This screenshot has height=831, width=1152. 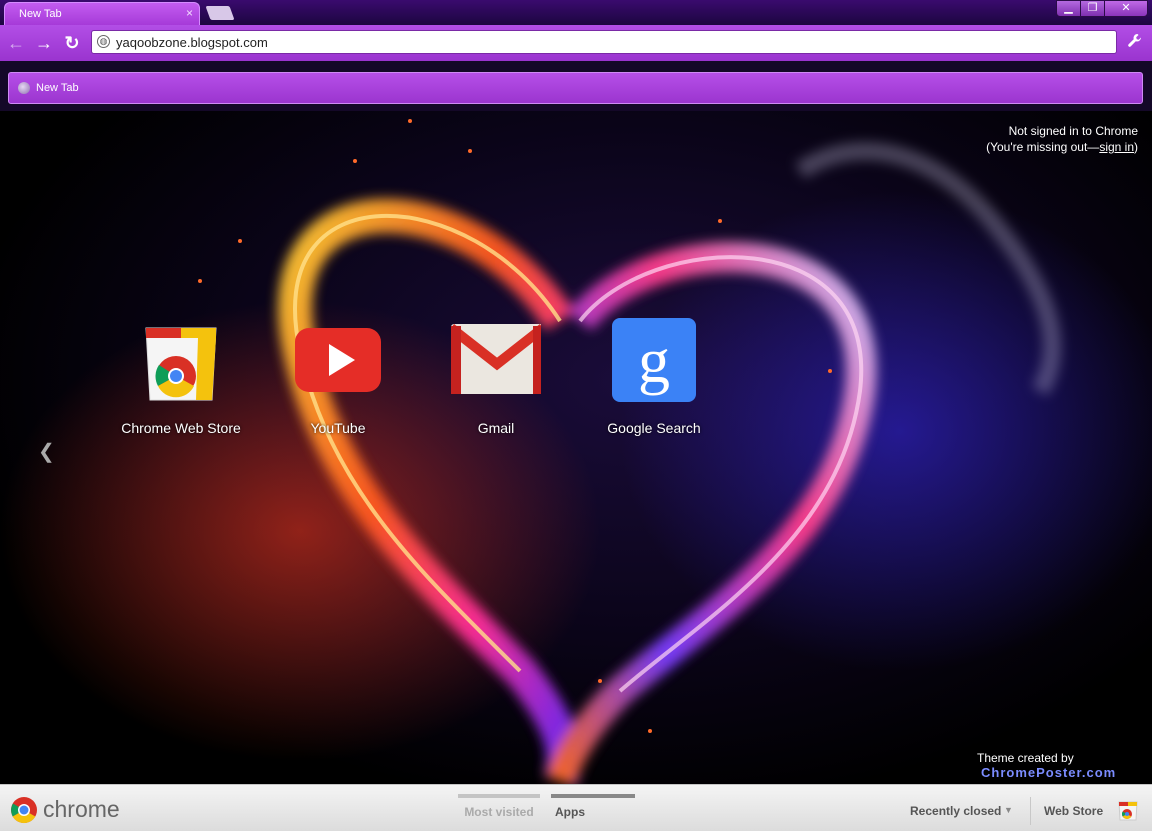 I want to click on globe-icon: ◍, so click(x=103, y=41).